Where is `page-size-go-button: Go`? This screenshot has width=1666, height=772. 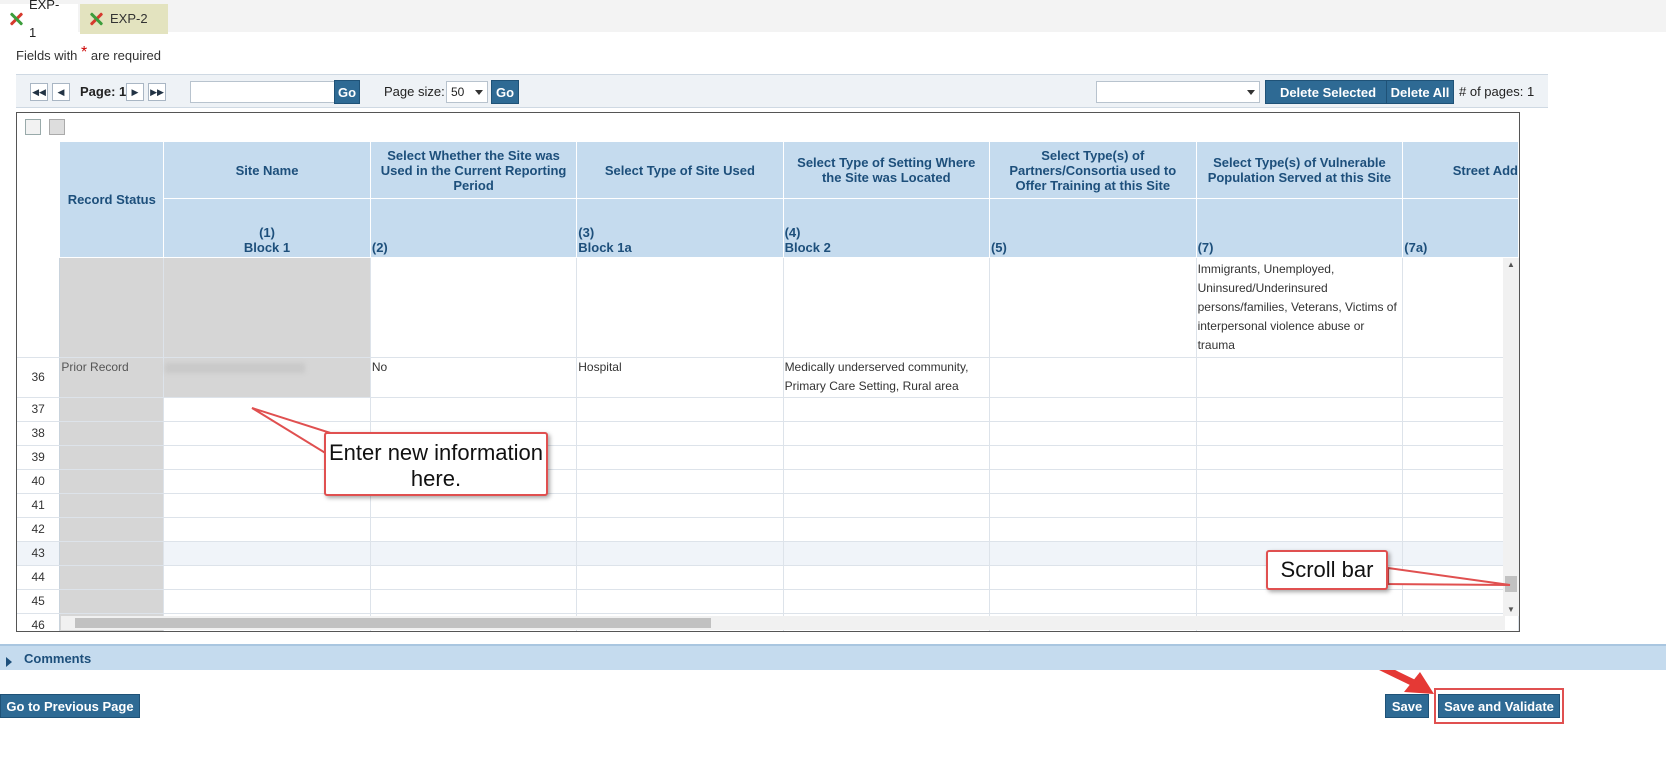 page-size-go-button: Go is located at coordinates (505, 92).